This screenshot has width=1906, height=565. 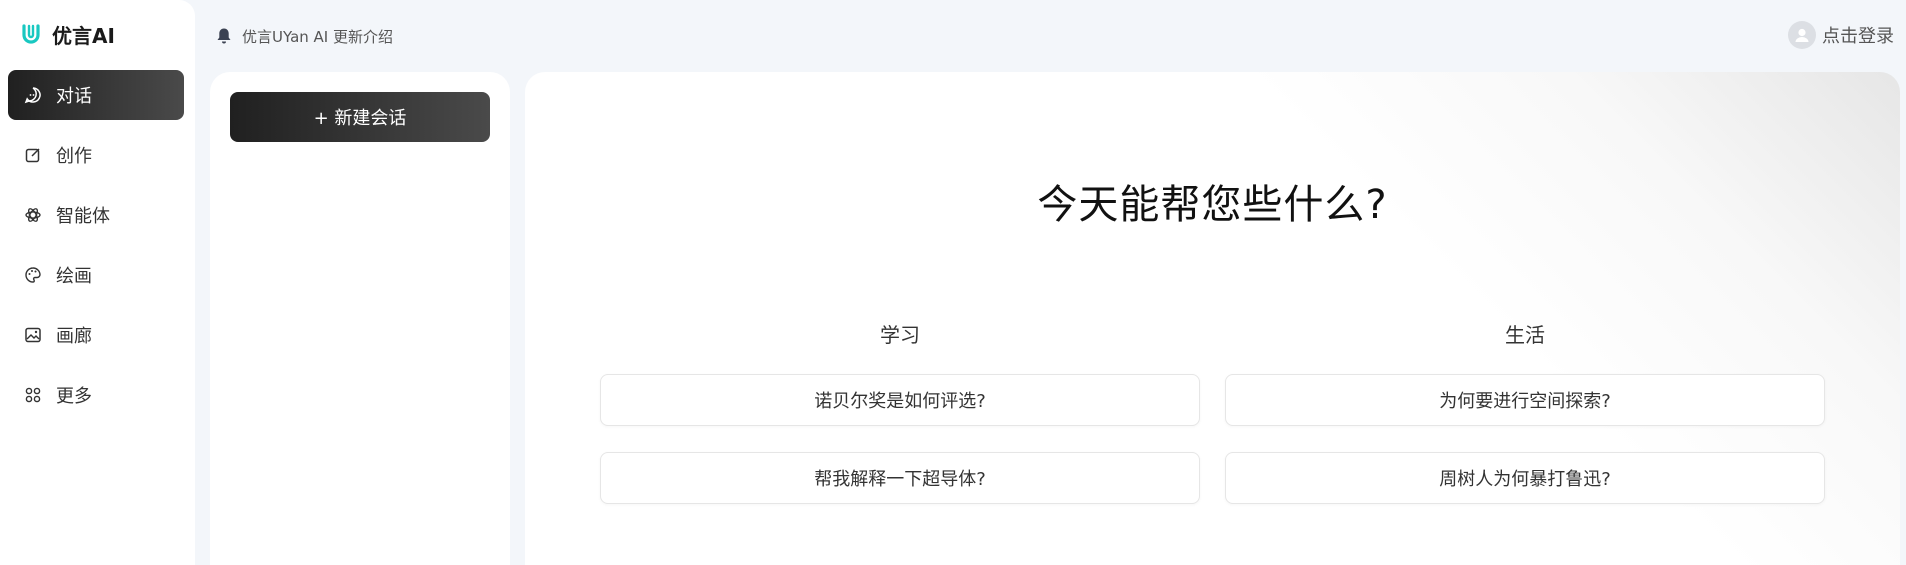 I want to click on brand-name: 优言AI, so click(x=83, y=35).